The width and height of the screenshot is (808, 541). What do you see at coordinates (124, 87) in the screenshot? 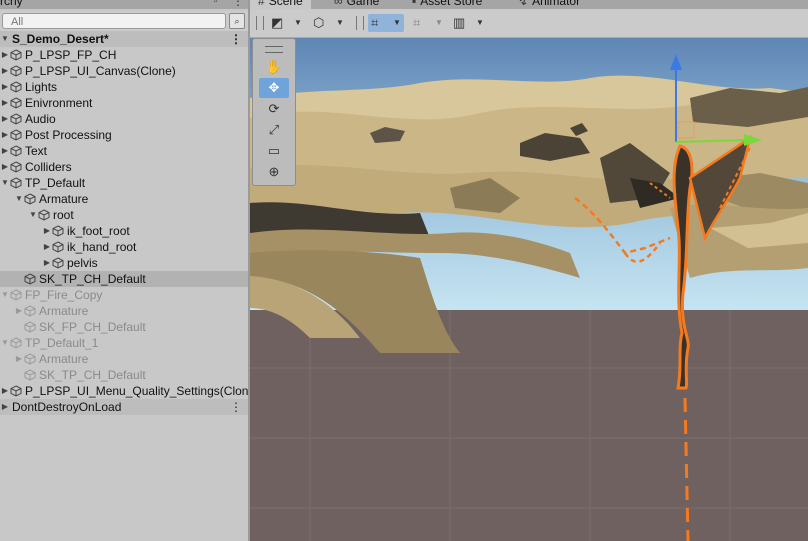
I see `hierarchy-item: ▶ Lights` at bounding box center [124, 87].